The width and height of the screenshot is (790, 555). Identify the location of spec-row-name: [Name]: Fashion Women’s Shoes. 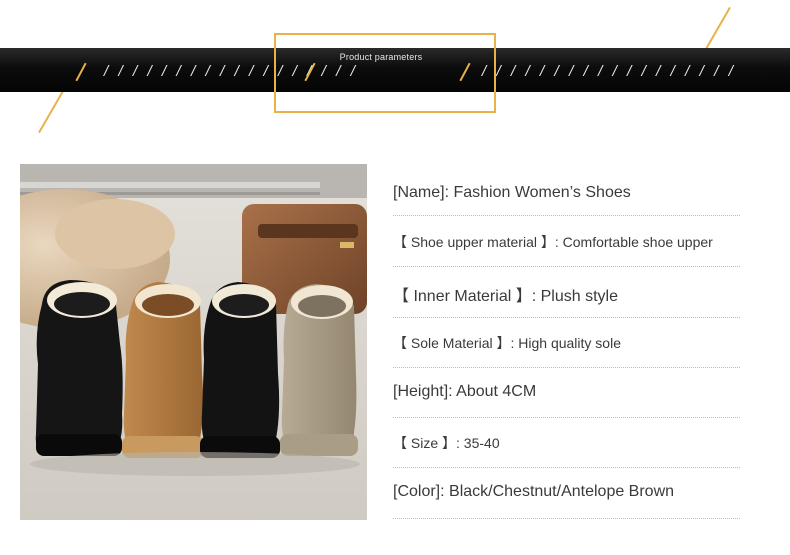
(583, 193).